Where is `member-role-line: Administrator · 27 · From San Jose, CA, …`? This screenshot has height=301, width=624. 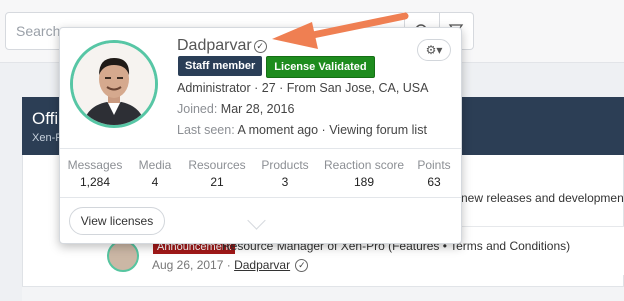 member-role-line: Administrator · 27 · From San Jose, CA, … is located at coordinates (303, 88).